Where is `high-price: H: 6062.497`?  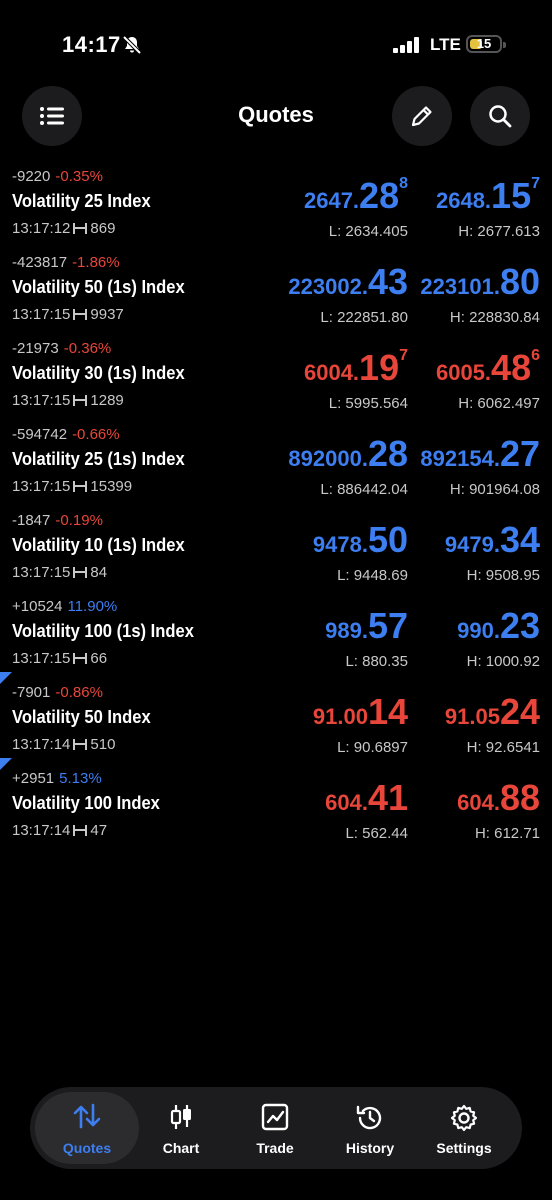
high-price: H: 6062.497 is located at coordinates (499, 403).